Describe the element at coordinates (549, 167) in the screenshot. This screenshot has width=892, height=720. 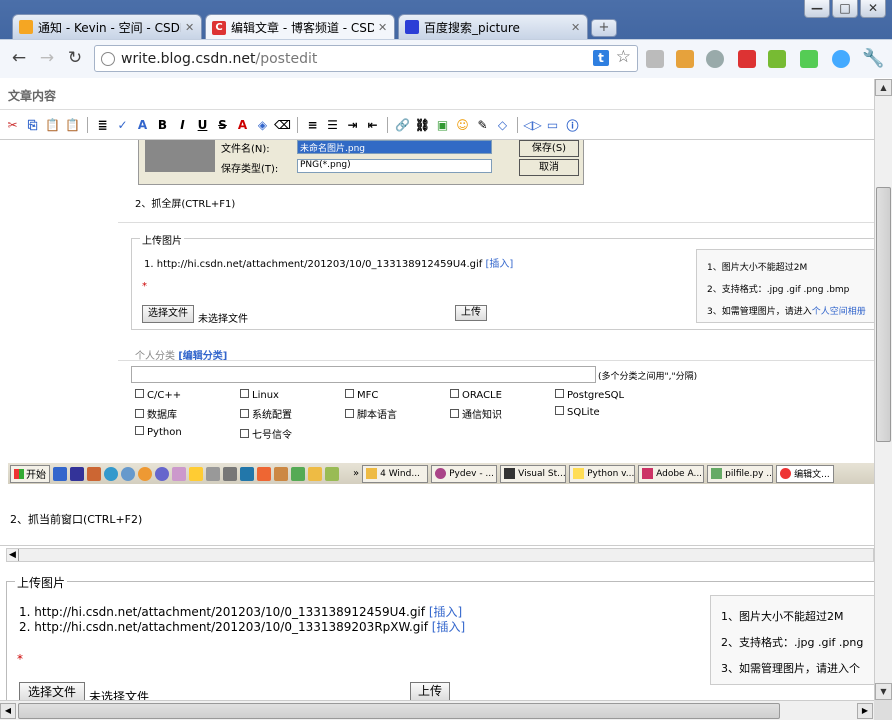
I see `cancel-button: 取消` at that location.